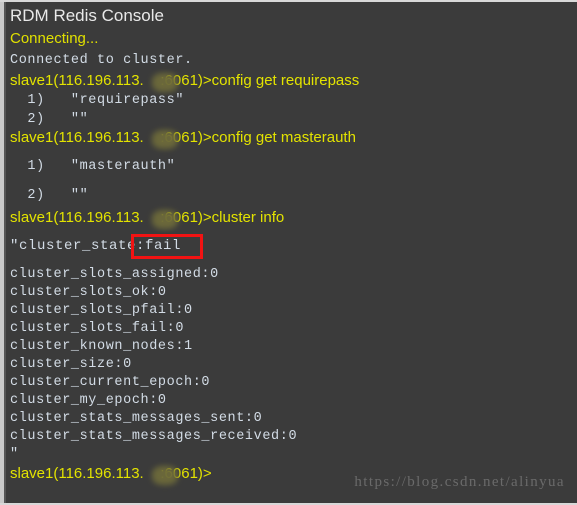 This screenshot has height=505, width=577. Describe the element at coordinates (88, 400) in the screenshot. I see `cluster-info-line: cluster_my_epoch:0` at that location.